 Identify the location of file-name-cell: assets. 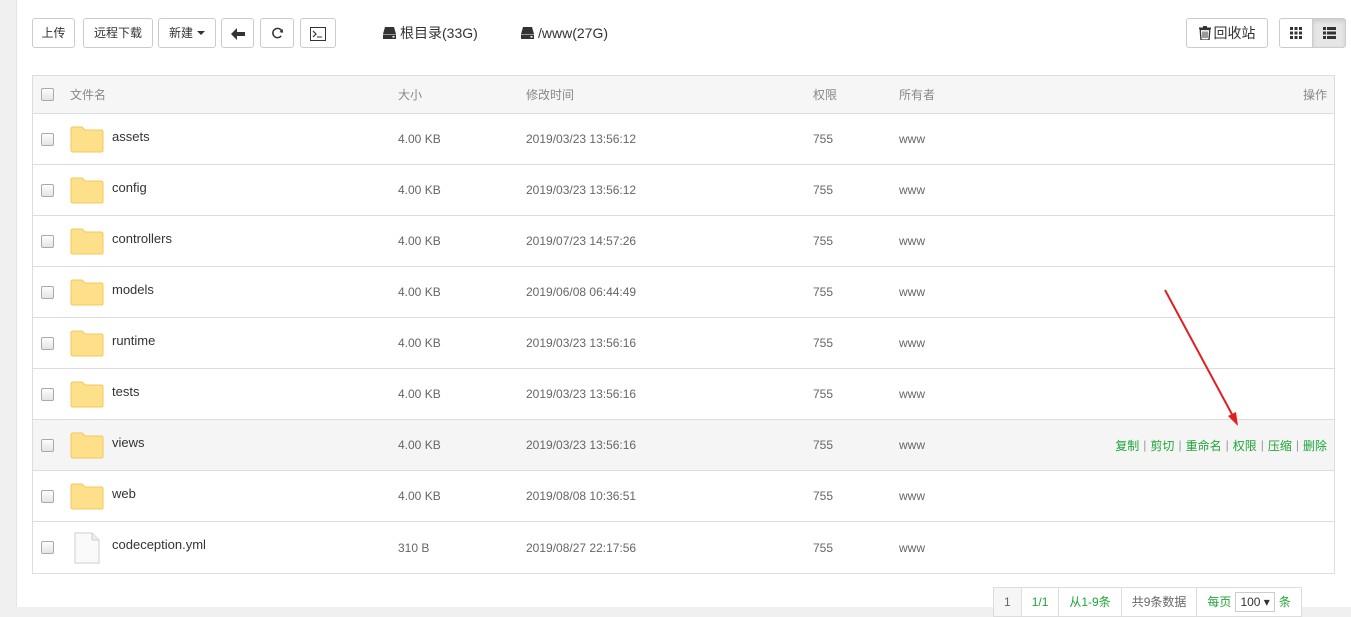
(110, 139).